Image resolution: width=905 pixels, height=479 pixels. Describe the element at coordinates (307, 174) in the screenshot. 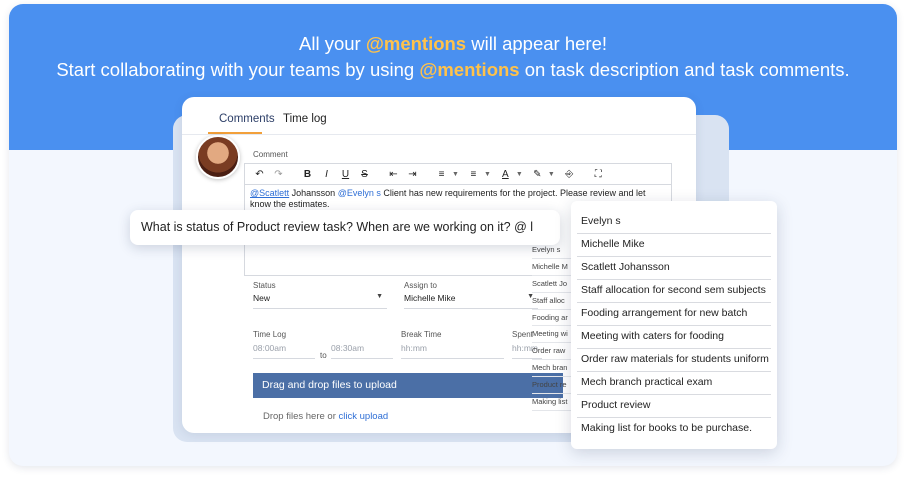

I see `bold-icon: B` at that location.